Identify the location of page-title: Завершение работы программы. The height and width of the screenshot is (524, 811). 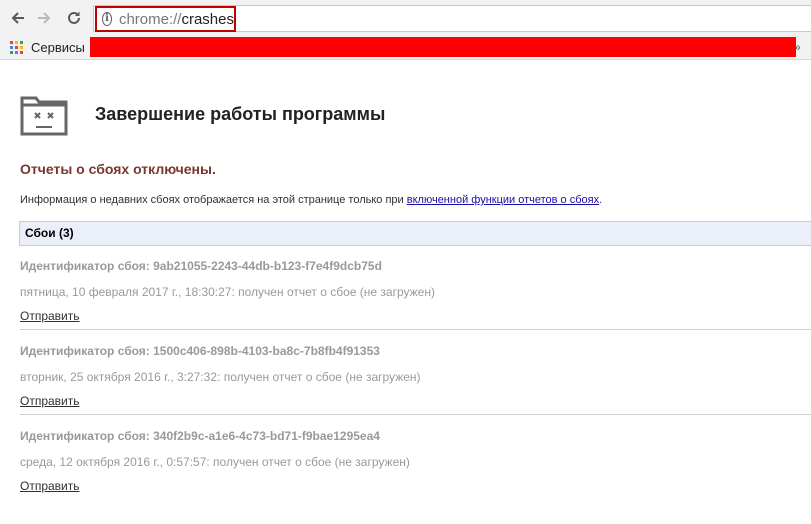
(240, 114).